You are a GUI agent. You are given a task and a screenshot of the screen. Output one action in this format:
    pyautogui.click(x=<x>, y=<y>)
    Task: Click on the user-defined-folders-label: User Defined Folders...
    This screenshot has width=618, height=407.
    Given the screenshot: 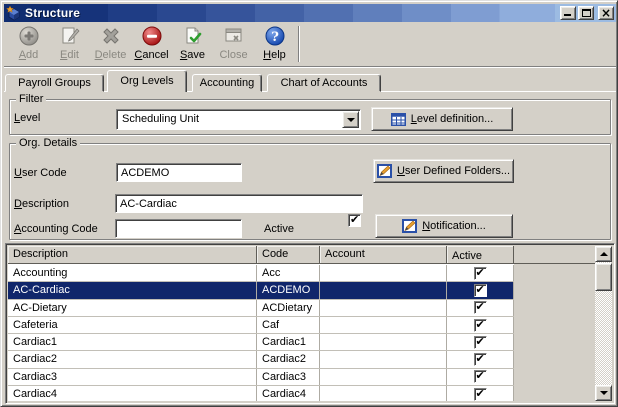 What is the action you would take?
    pyautogui.click(x=453, y=171)
    